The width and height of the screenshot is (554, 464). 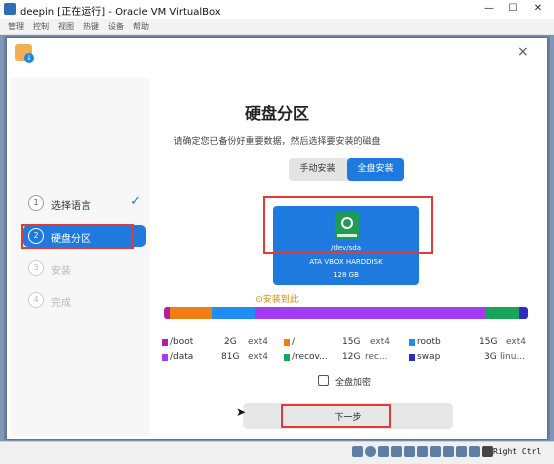 I want to click on disk-model: ATA VBOX HARDDISK, so click(x=346, y=262).